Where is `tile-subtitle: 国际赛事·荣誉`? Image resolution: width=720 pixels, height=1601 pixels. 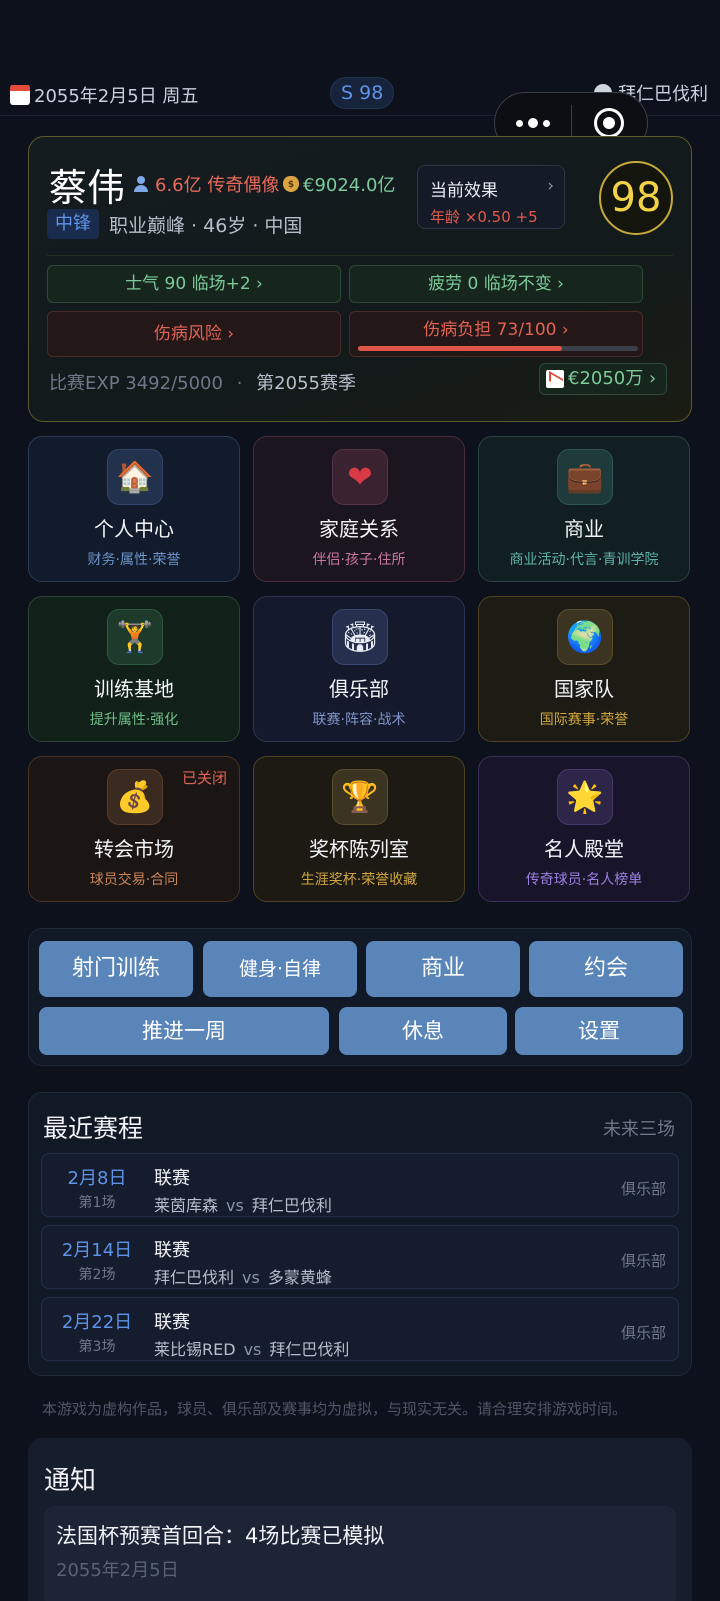 tile-subtitle: 国际赛事·荣誉 is located at coordinates (584, 720).